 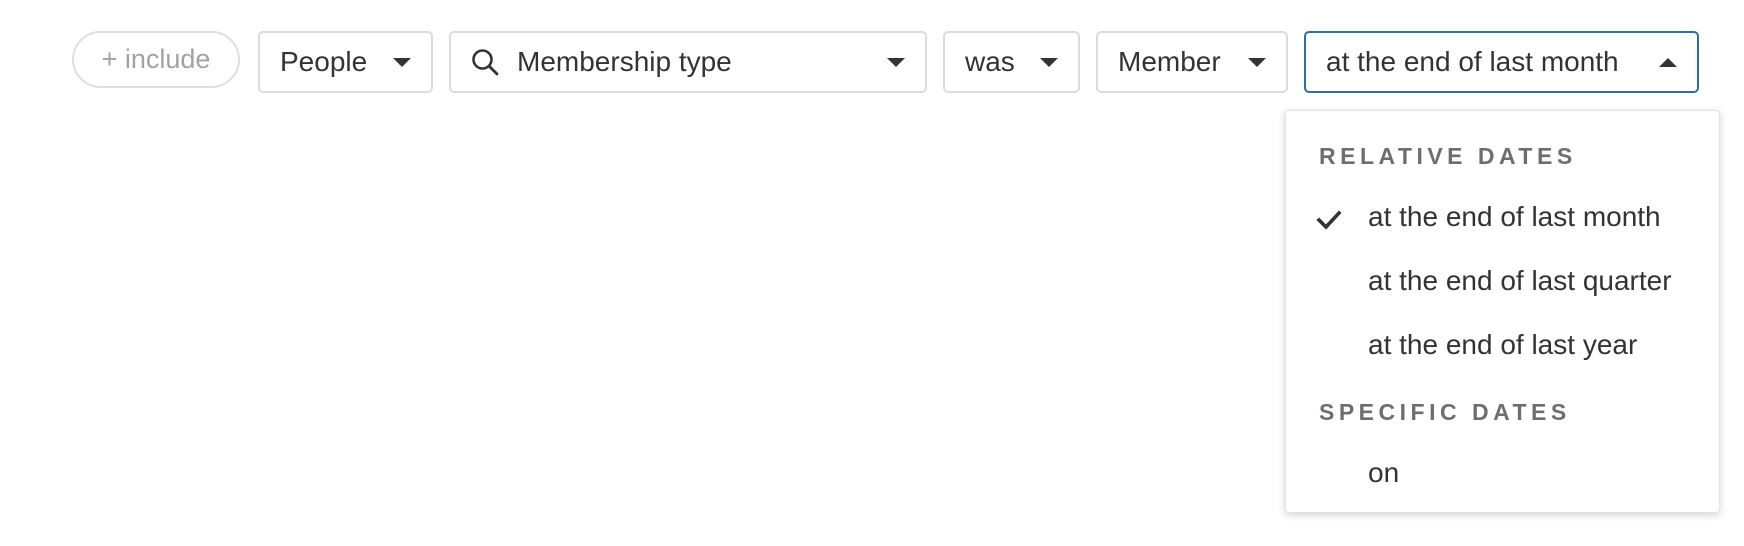 I want to click on operator-select-label: was, so click(x=990, y=61).